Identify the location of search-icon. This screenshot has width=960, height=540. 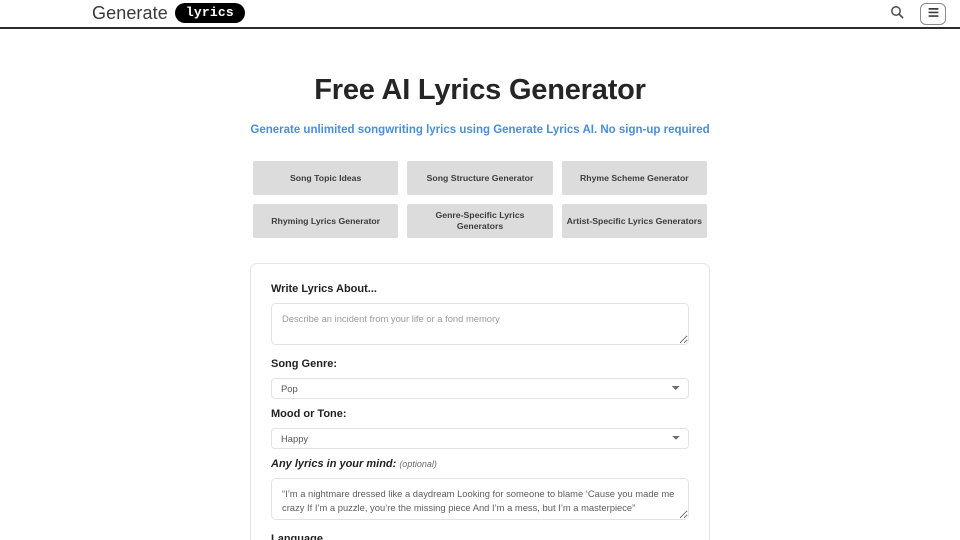
(897, 13).